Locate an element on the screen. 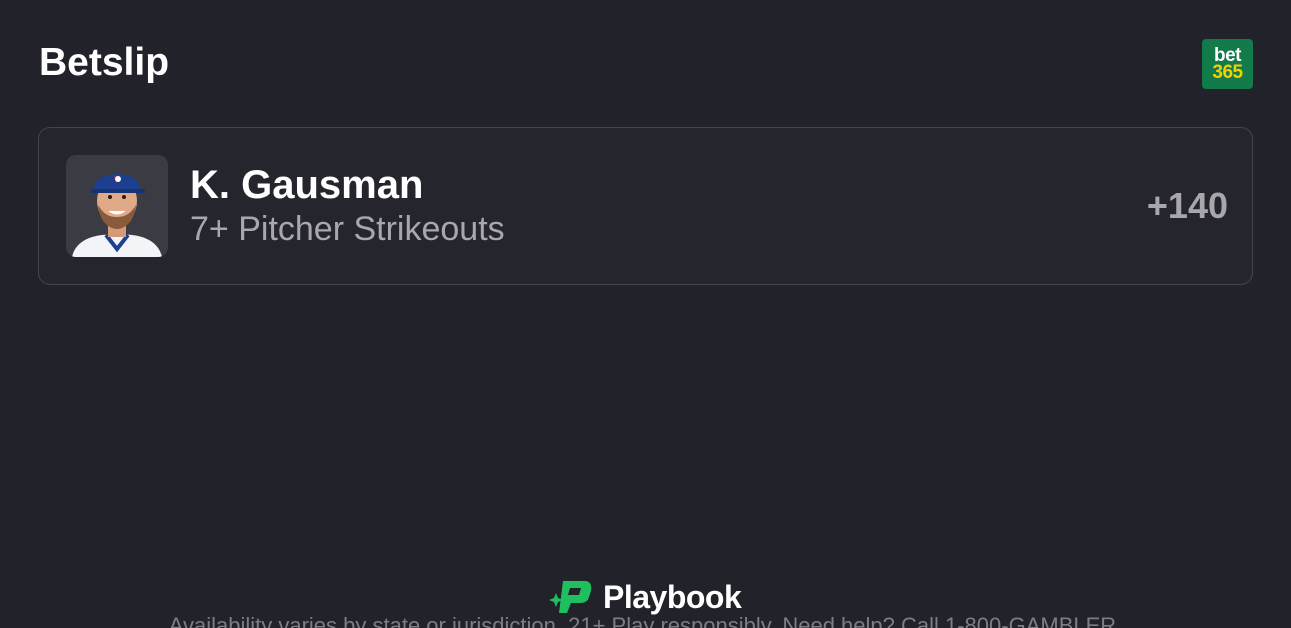  player-name: K. Gausman is located at coordinates (307, 185).